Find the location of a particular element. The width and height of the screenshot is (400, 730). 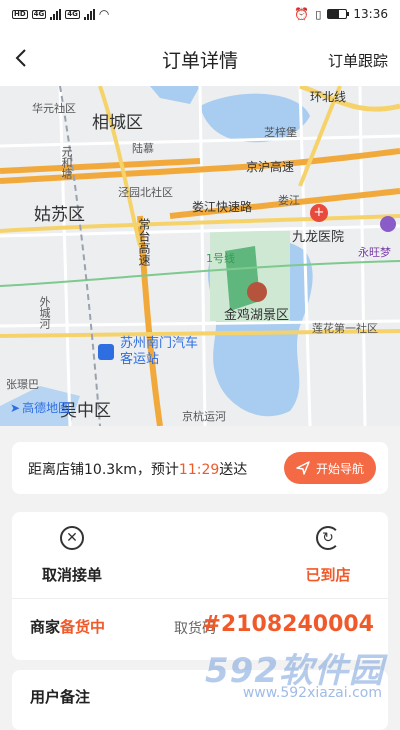

order-track-link: 订单跟踪 is located at coordinates (358, 60).